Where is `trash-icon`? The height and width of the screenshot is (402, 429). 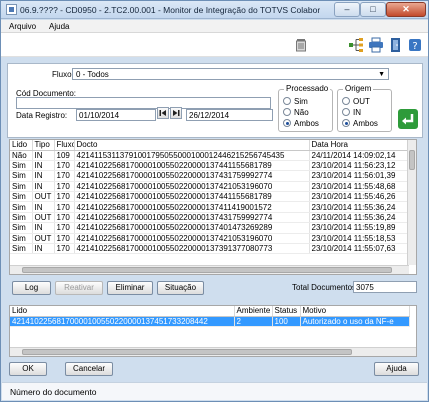
trash-icon is located at coordinates (301, 45).